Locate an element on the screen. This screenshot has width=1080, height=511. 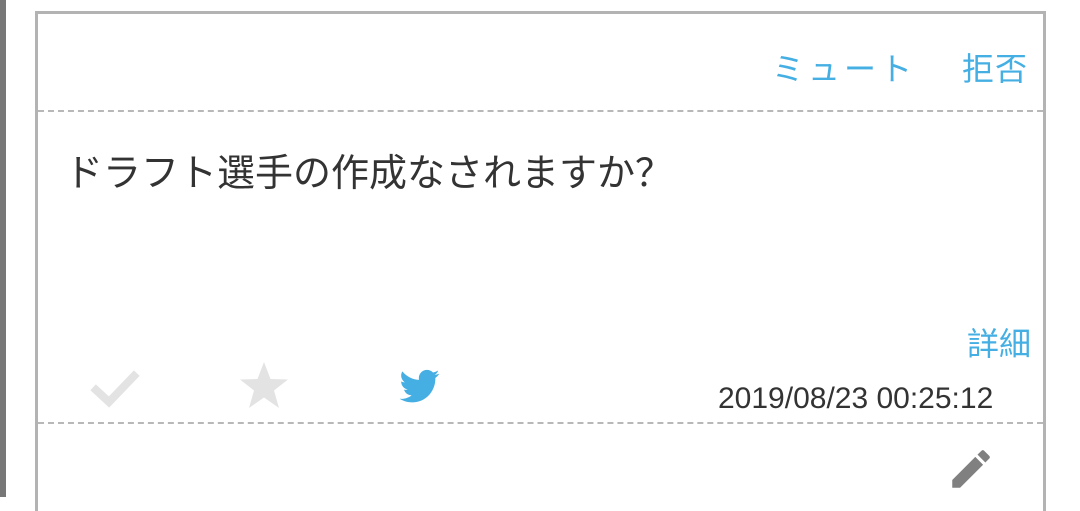
detail-link: 詳細 is located at coordinates (999, 342).